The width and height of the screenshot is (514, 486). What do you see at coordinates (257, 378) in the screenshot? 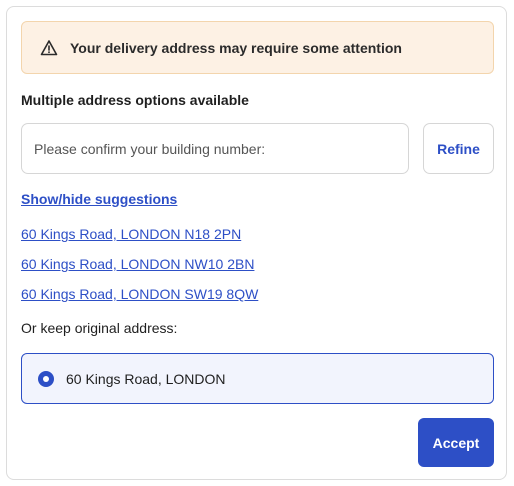
I see `original-address-option: 60 Kings Road, LONDON` at bounding box center [257, 378].